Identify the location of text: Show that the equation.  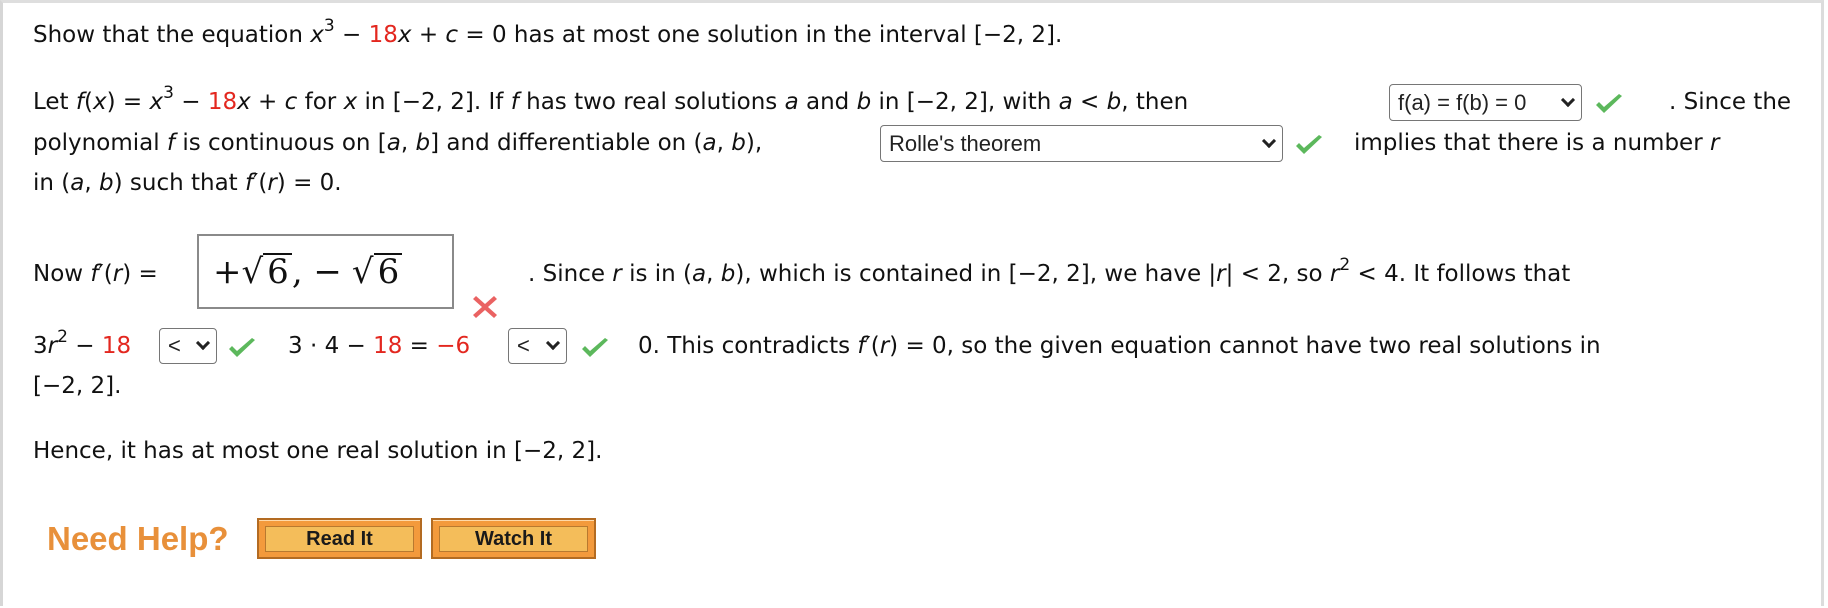
(172, 35).